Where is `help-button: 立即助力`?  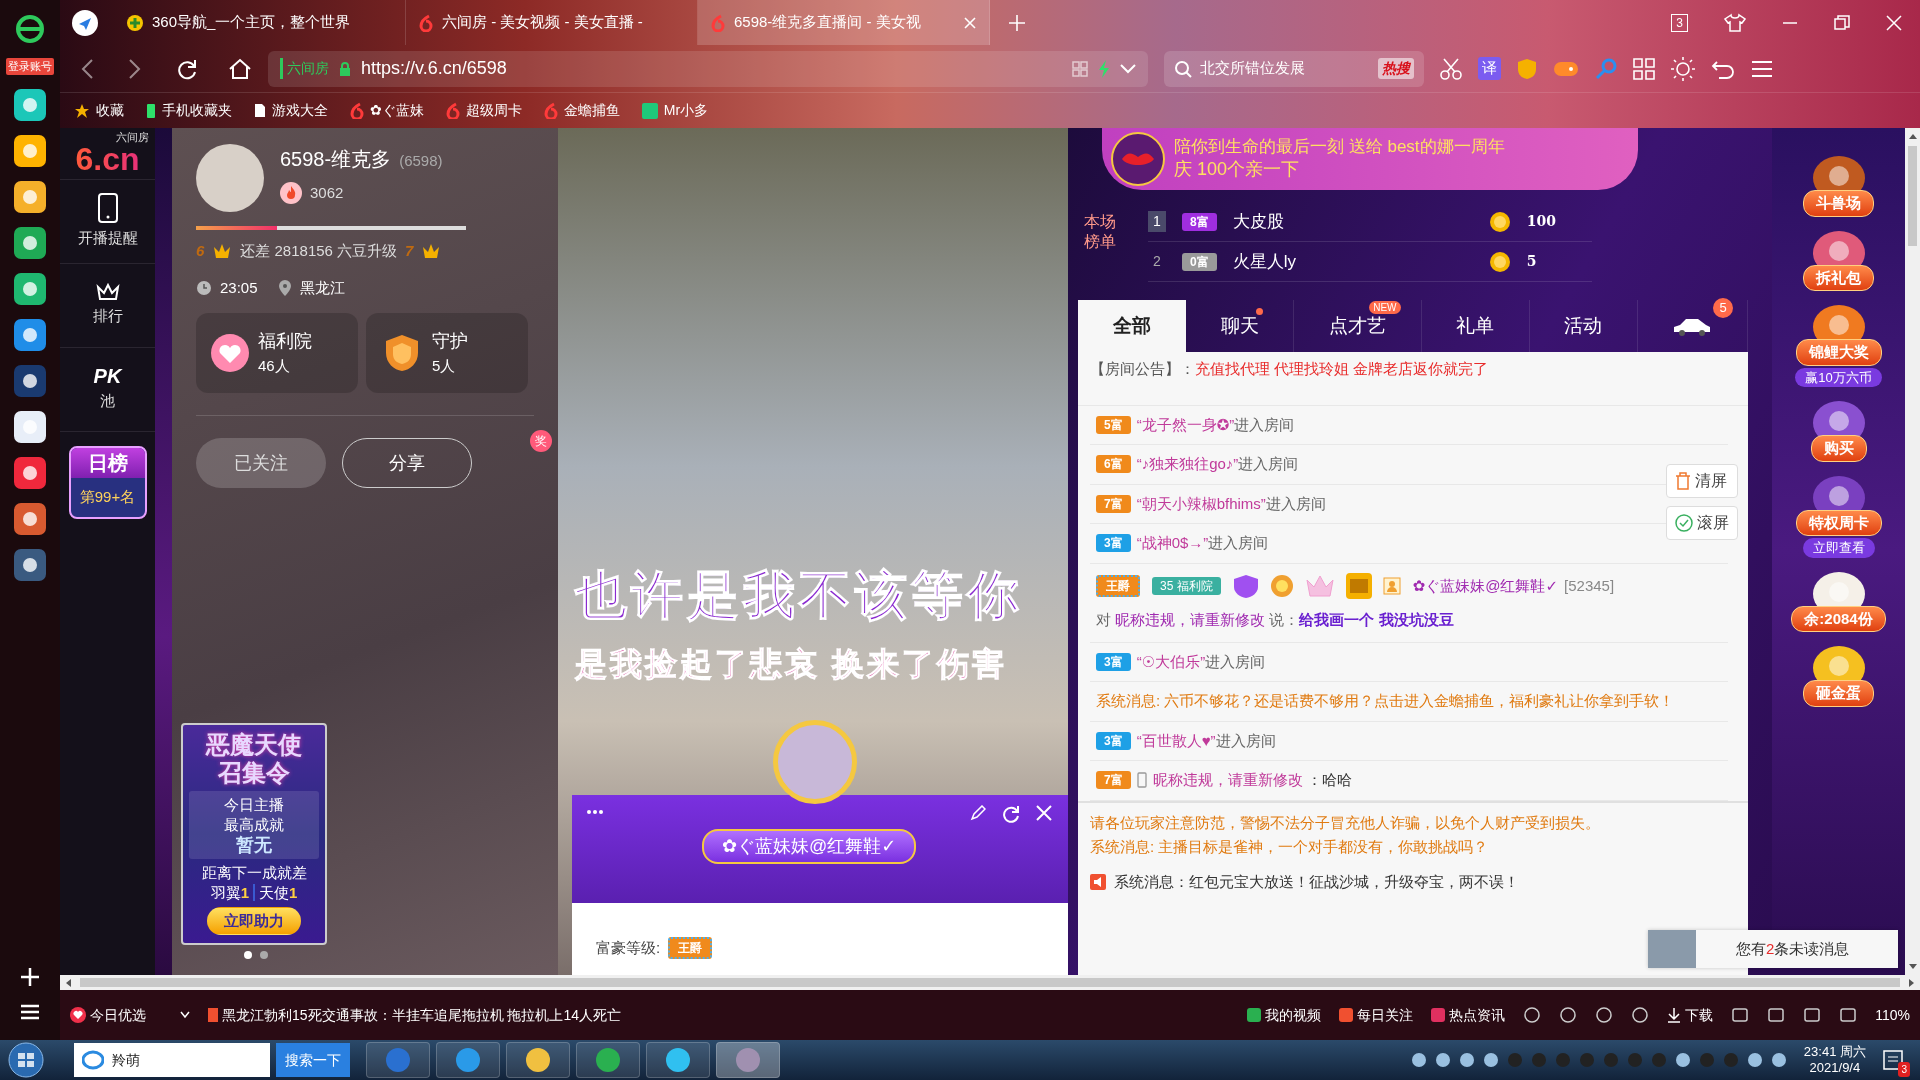 help-button: 立即助力 is located at coordinates (254, 920).